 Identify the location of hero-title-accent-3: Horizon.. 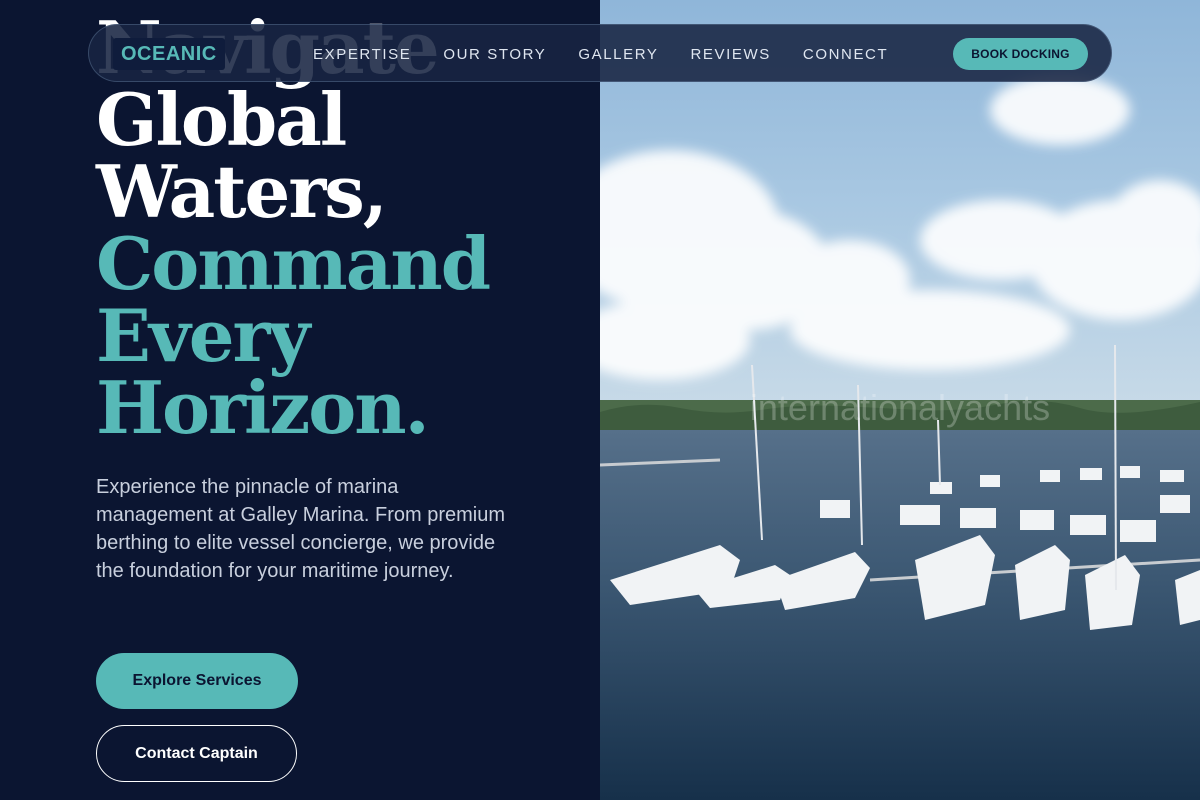
(263, 407).